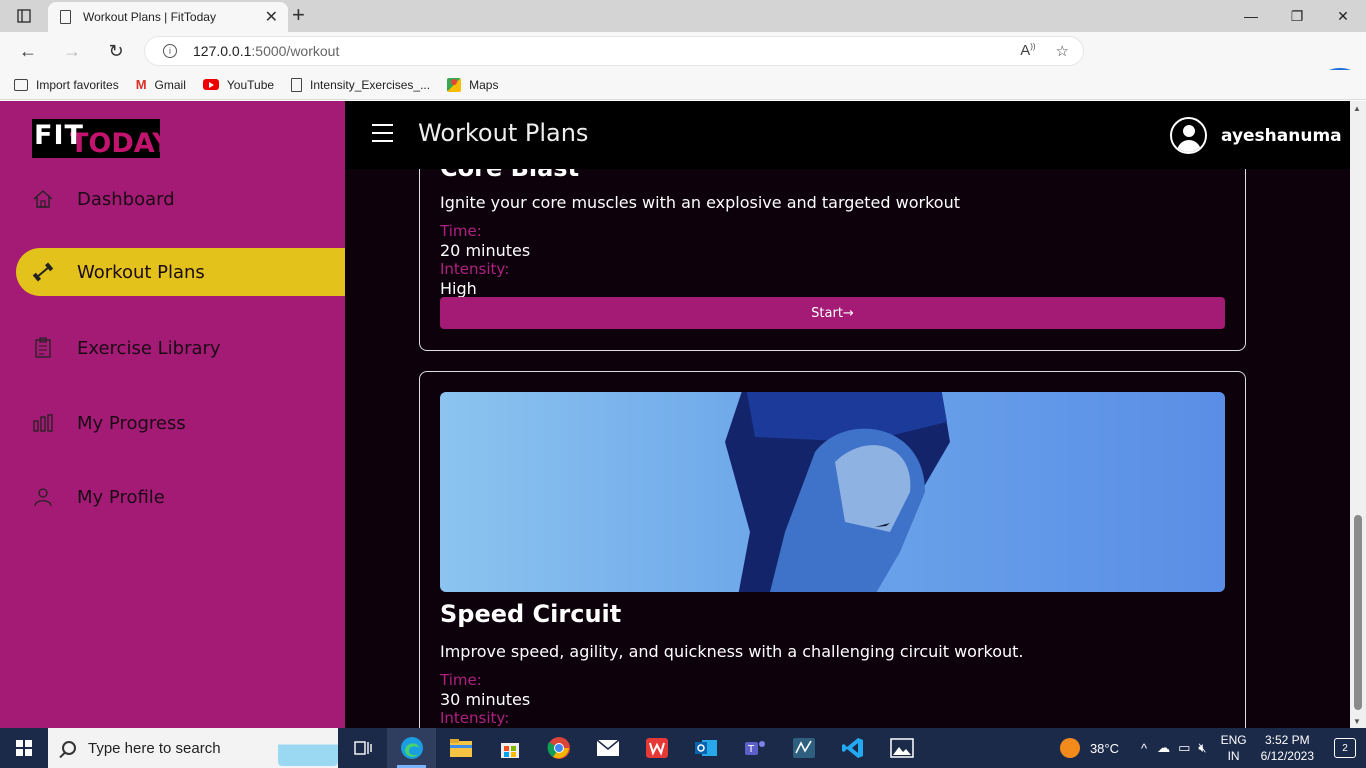  I want to click on outlook-icon, so click(705, 748).